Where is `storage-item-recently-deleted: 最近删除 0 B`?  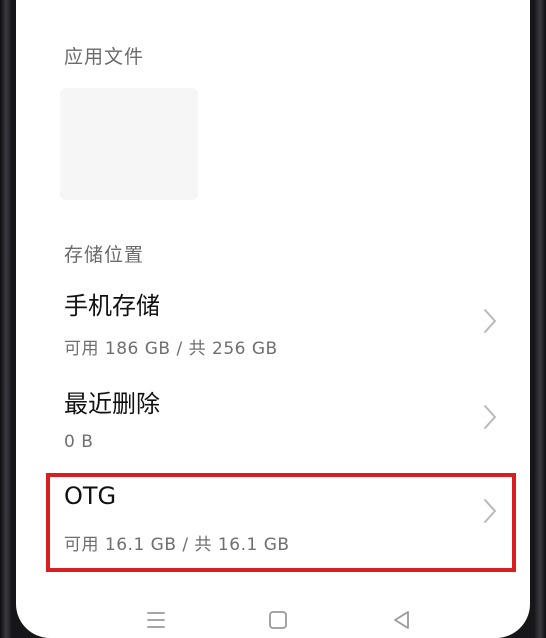 storage-item-recently-deleted: 最近删除 0 B is located at coordinates (273, 432).